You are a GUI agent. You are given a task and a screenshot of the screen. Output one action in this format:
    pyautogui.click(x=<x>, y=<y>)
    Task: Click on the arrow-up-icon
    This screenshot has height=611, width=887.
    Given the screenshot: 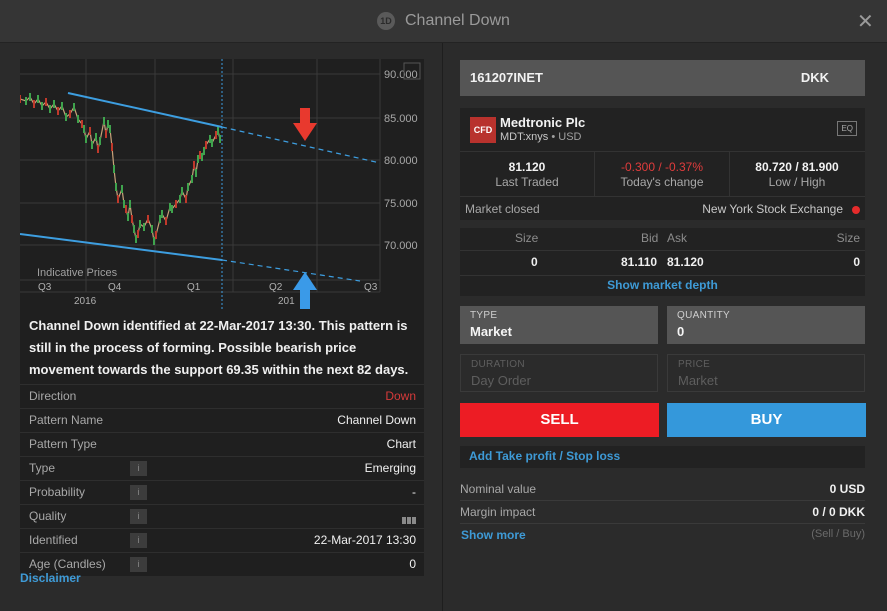 What is the action you would take?
    pyautogui.click(x=305, y=290)
    